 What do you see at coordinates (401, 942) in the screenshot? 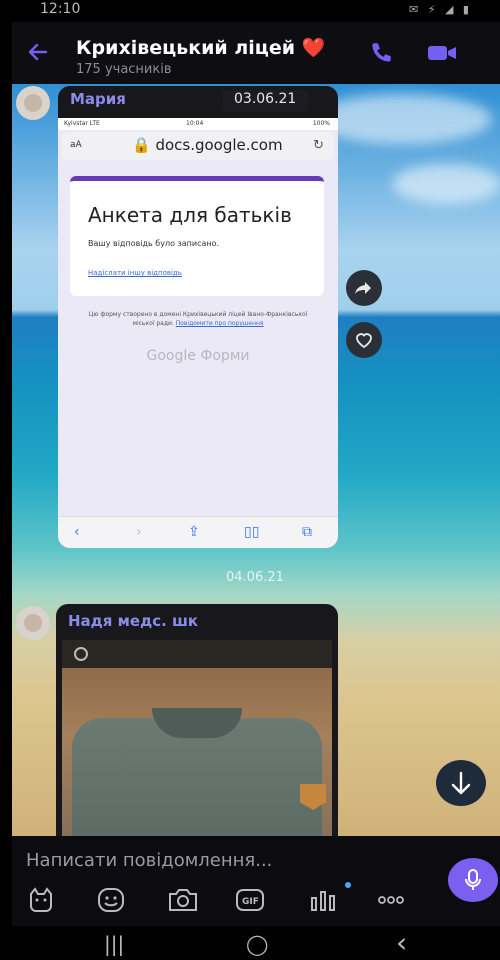
I see `nav-back-button: ‹` at bounding box center [401, 942].